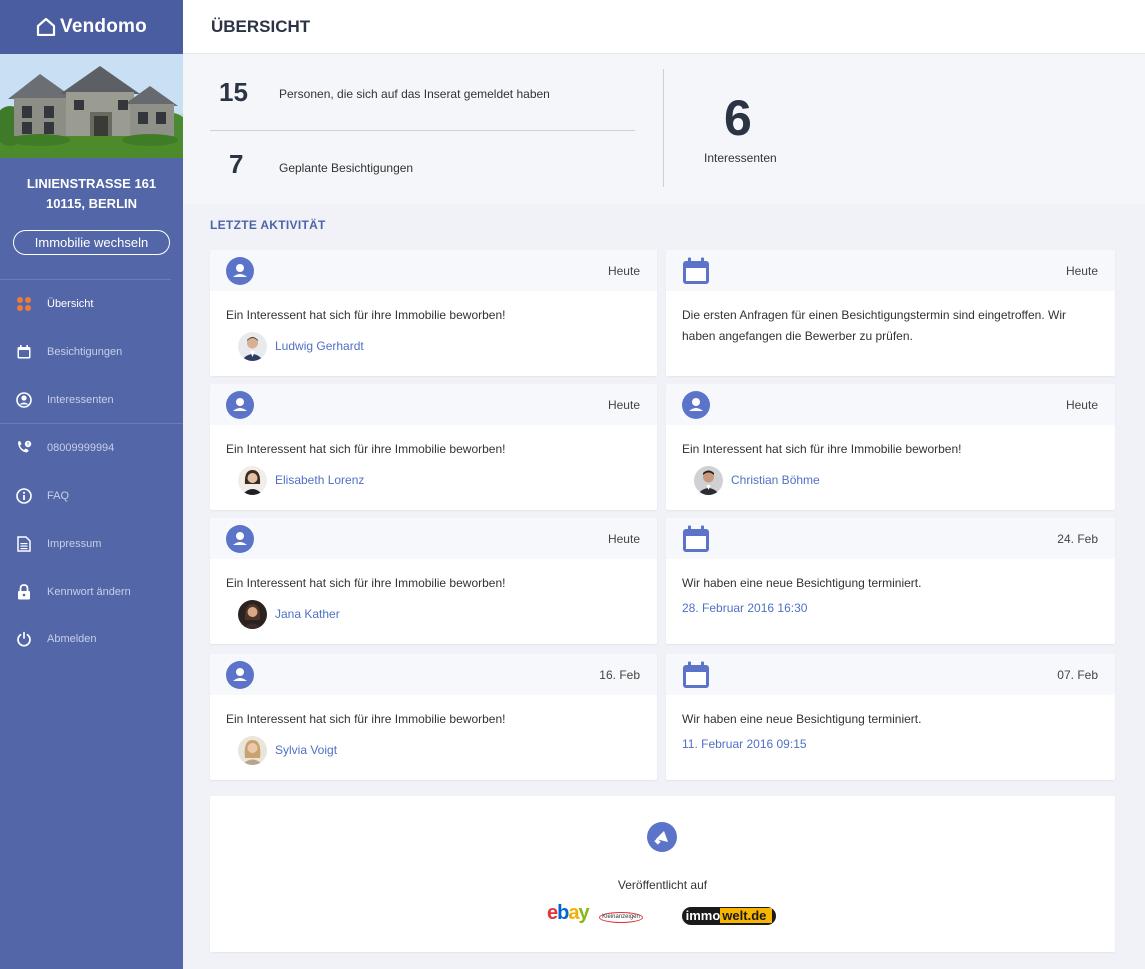 Image resolution: width=1145 pixels, height=969 pixels. I want to click on applicant-name: Sylvia Voigt, so click(306, 750).